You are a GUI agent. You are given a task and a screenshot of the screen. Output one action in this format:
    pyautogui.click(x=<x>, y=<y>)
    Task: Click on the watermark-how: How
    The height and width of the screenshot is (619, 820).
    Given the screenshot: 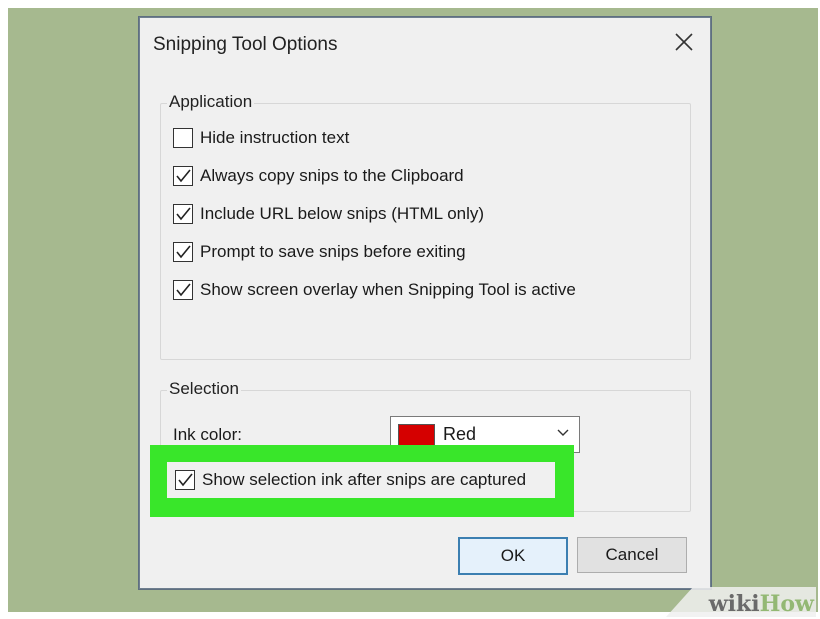 What is the action you would take?
    pyautogui.click(x=786, y=604)
    